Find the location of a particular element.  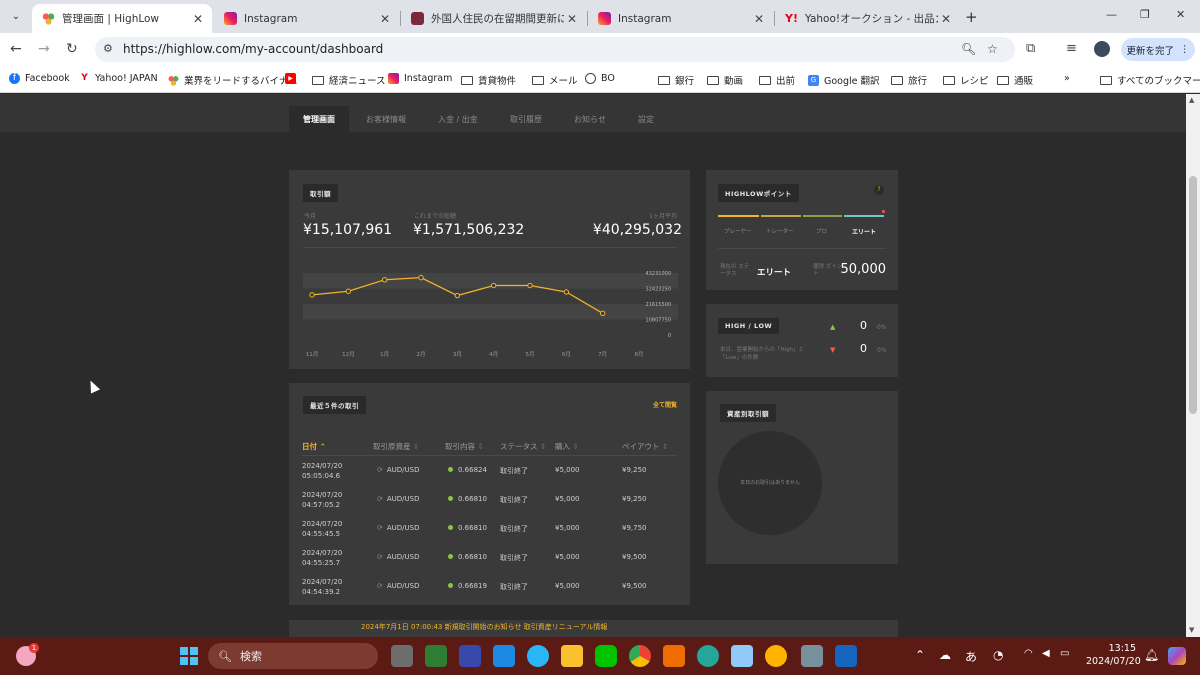

scroll-thumb is located at coordinates (1193, 295).